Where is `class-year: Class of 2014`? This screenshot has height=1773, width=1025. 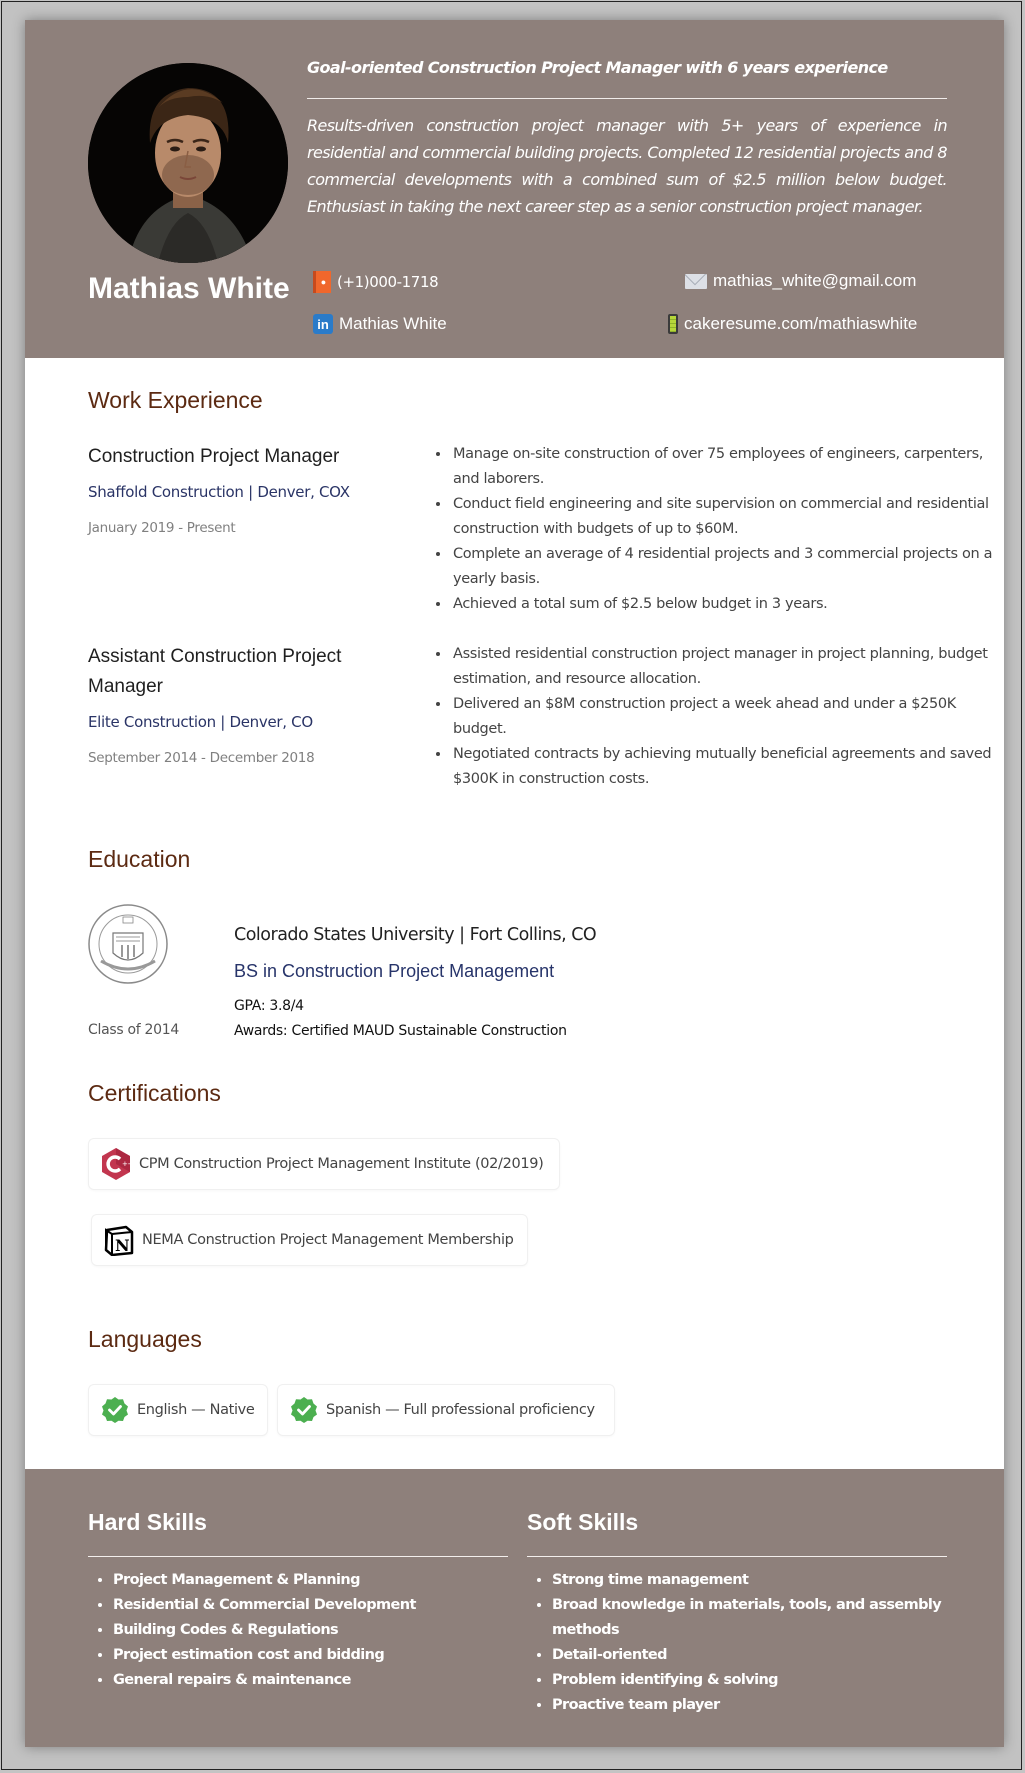 class-year: Class of 2014 is located at coordinates (133, 1030).